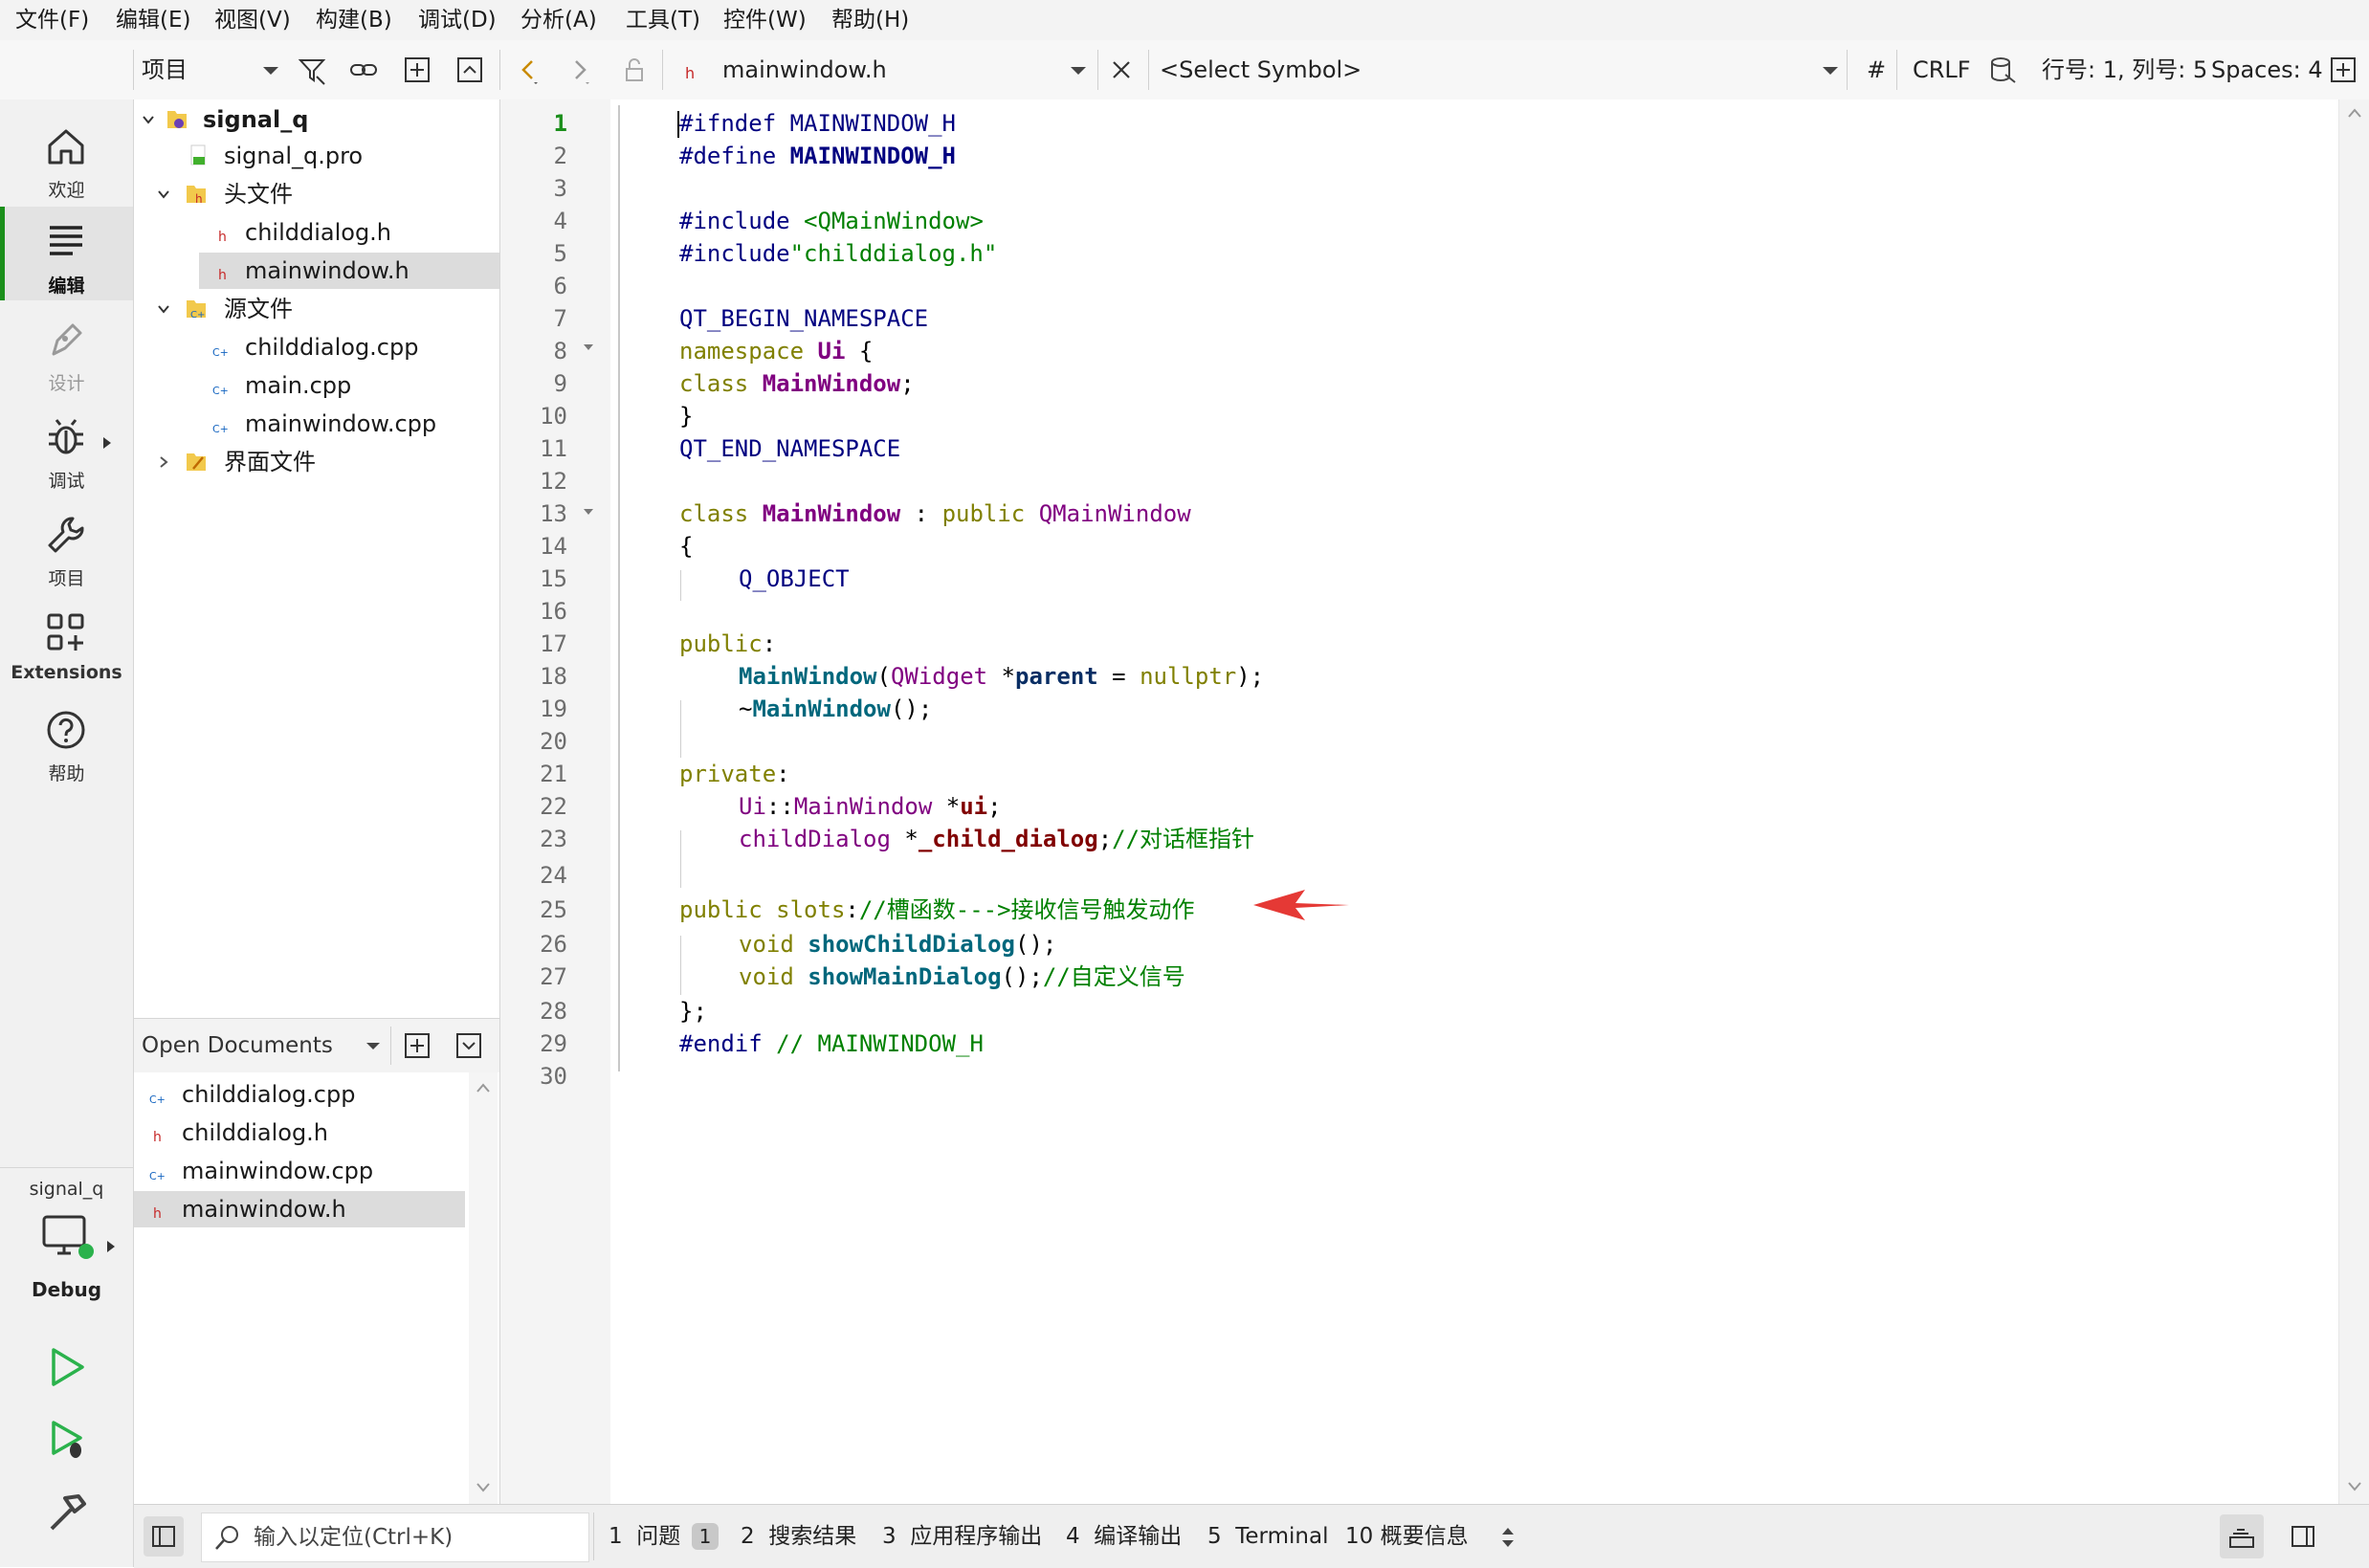 The width and height of the screenshot is (2369, 1568). Describe the element at coordinates (1078, 70) in the screenshot. I see `file-dropdown-icon` at that location.